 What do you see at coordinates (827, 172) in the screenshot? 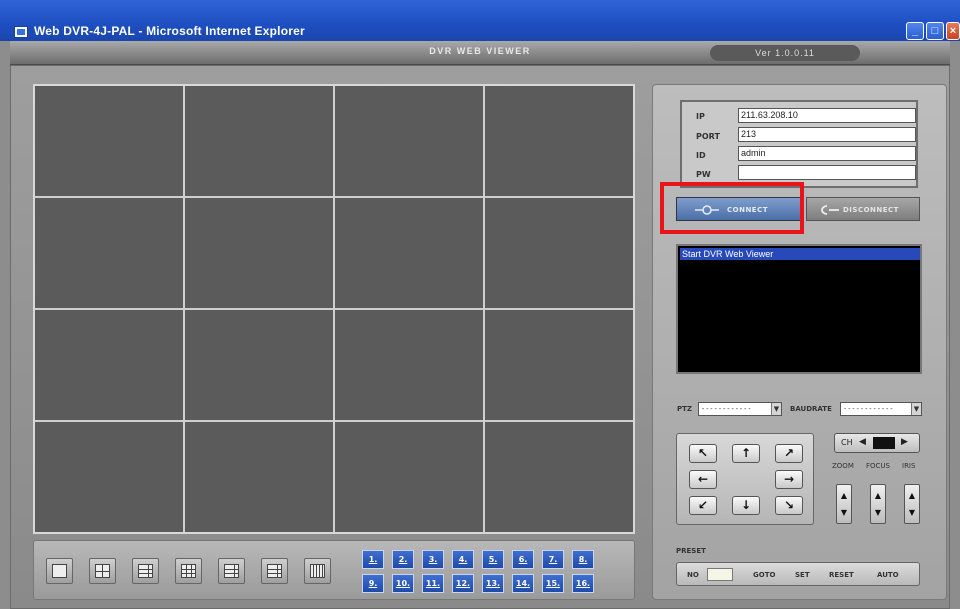
I see `pw-field` at bounding box center [827, 172].